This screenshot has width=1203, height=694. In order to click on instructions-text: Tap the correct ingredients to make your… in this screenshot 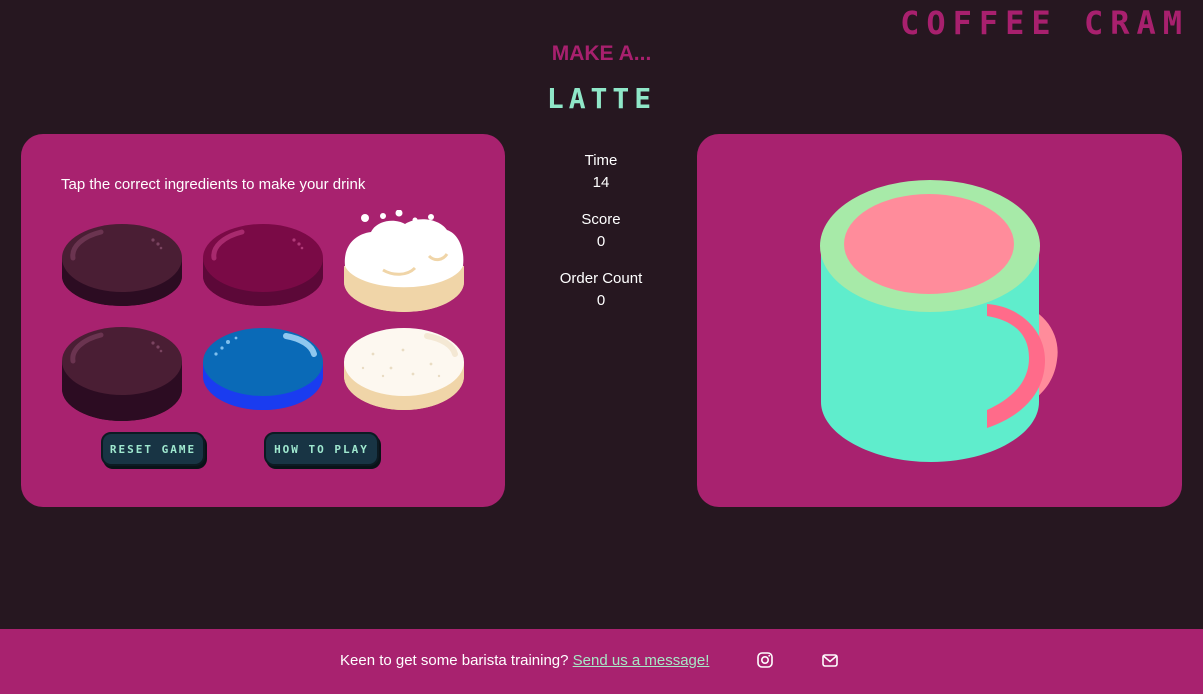, I will do `click(213, 184)`.